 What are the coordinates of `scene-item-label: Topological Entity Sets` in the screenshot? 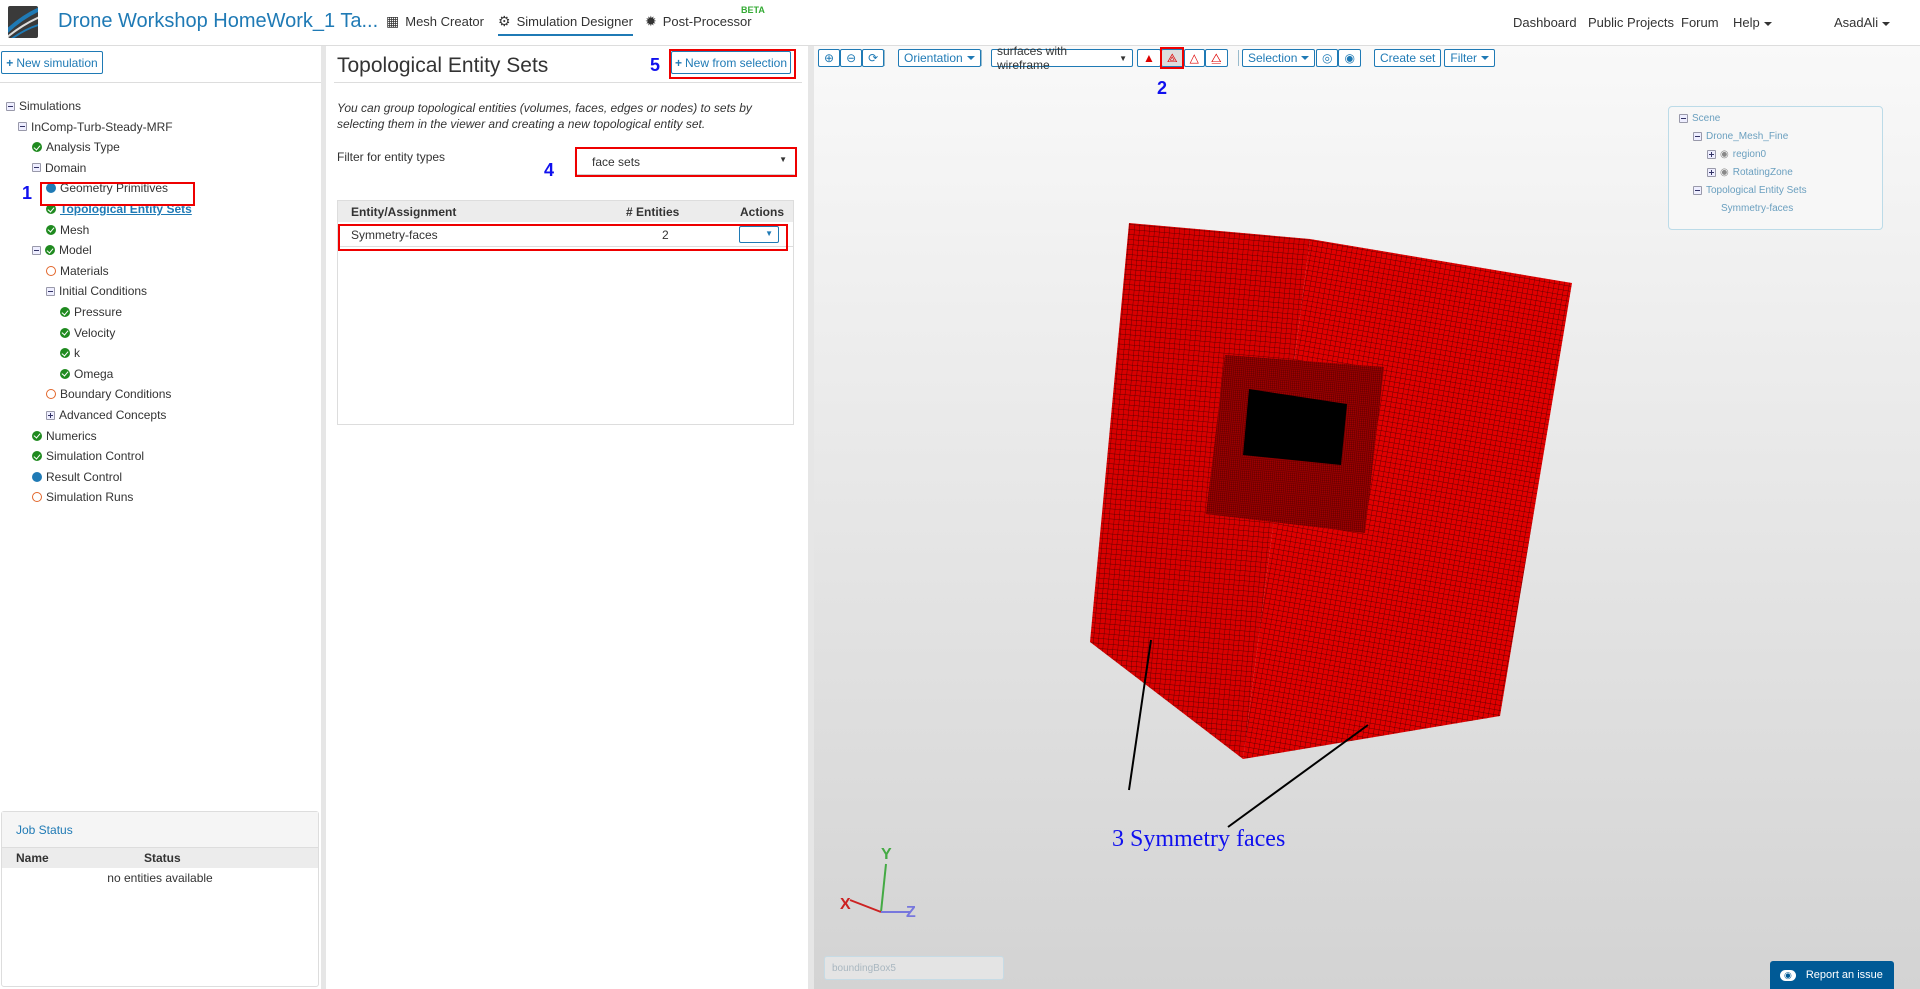 It's located at (1756, 190).